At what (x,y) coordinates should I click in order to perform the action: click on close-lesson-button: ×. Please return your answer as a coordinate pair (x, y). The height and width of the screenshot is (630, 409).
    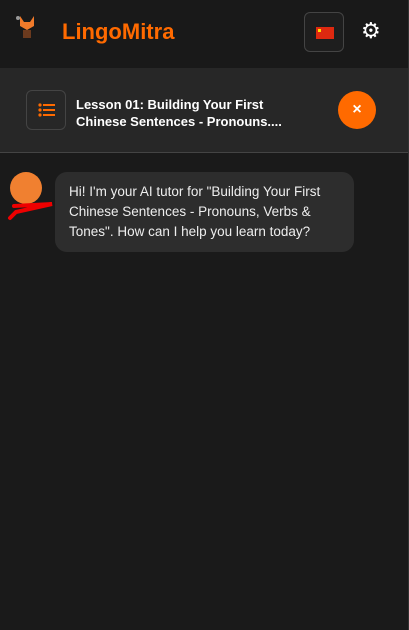
    Looking at the image, I should click on (357, 110).